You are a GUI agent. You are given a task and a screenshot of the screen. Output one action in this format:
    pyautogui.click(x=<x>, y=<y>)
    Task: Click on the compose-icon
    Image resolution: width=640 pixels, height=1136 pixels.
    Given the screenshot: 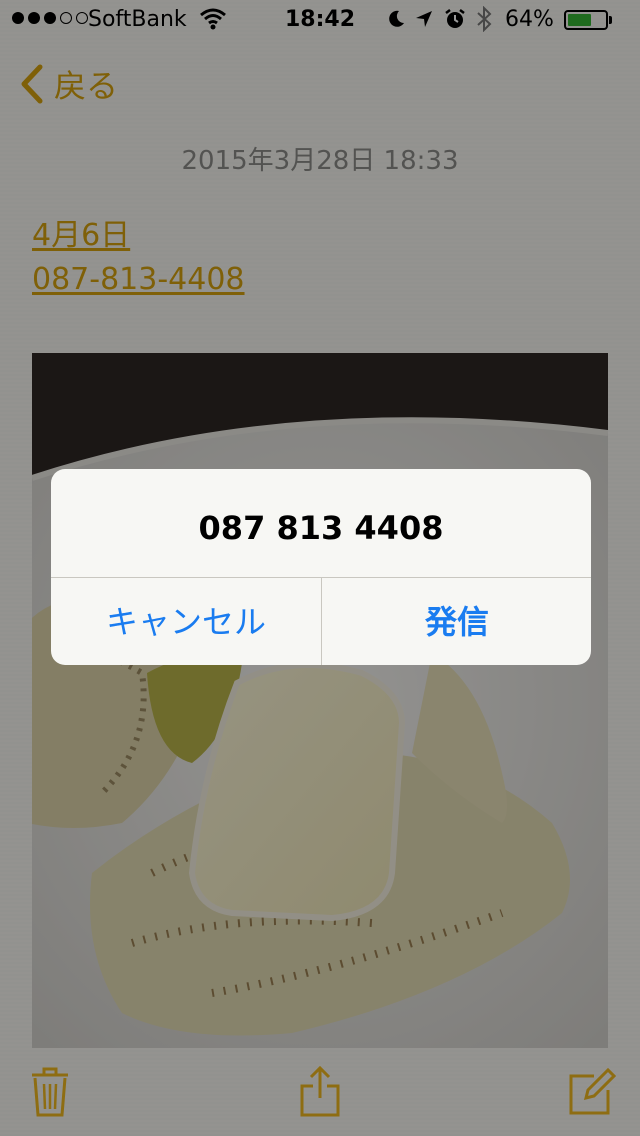 What is the action you would take?
    pyautogui.click(x=592, y=1093)
    